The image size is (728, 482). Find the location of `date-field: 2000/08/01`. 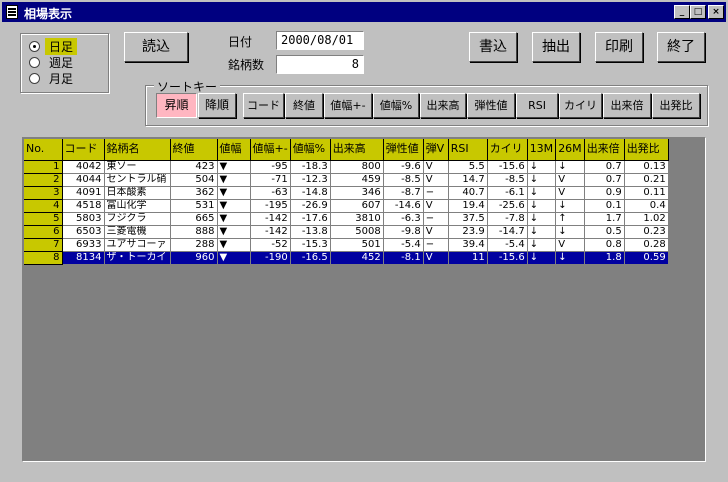

date-field: 2000/08/01 is located at coordinates (320, 40).